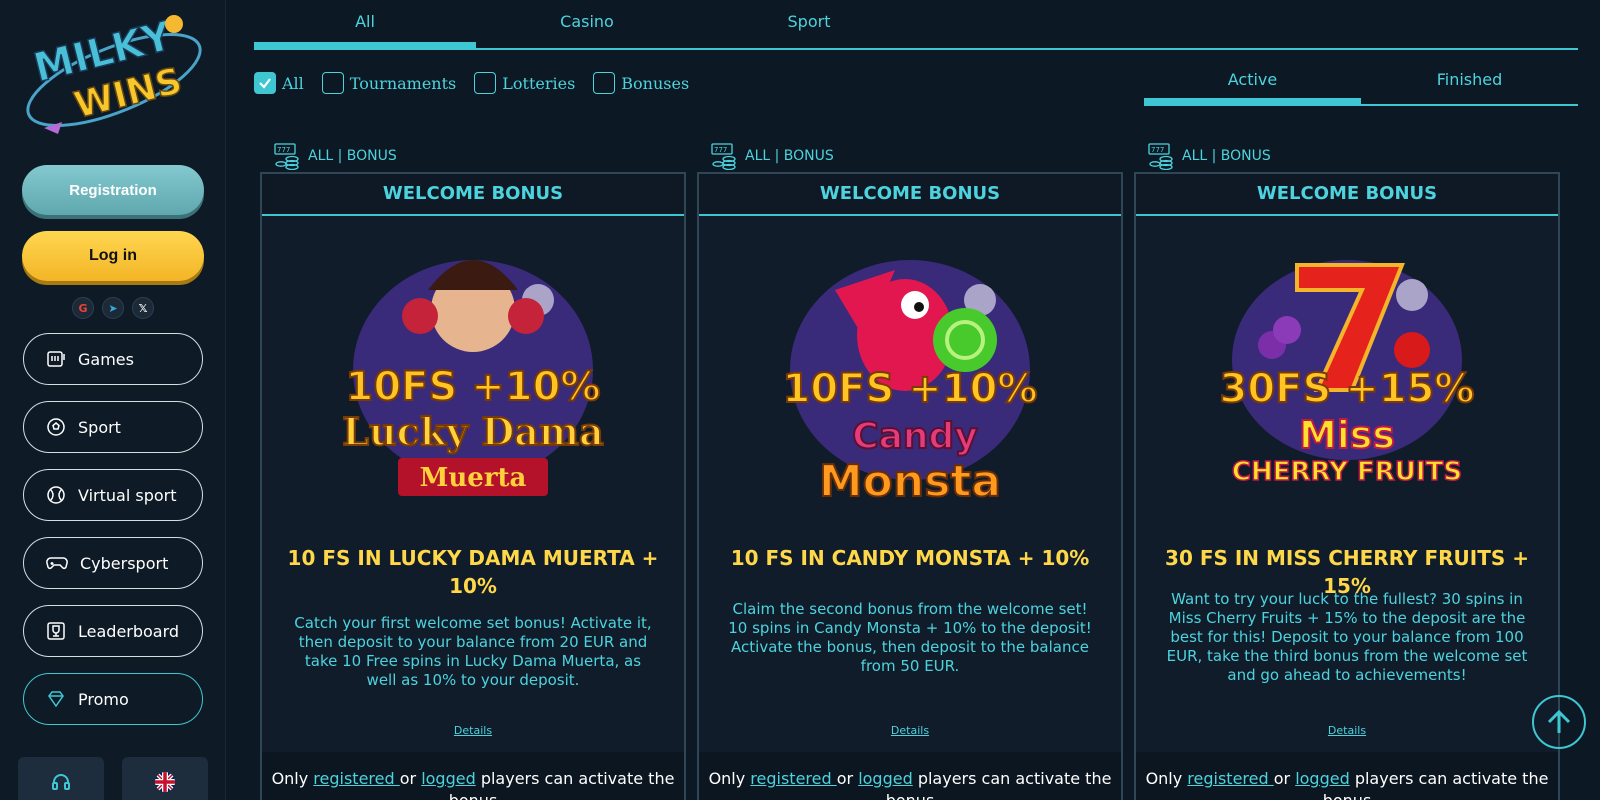 Image resolution: width=1600 pixels, height=800 pixels. I want to click on card-title: 10 FS IN LUCKY DAMA MUERTA + 10%, so click(473, 572).